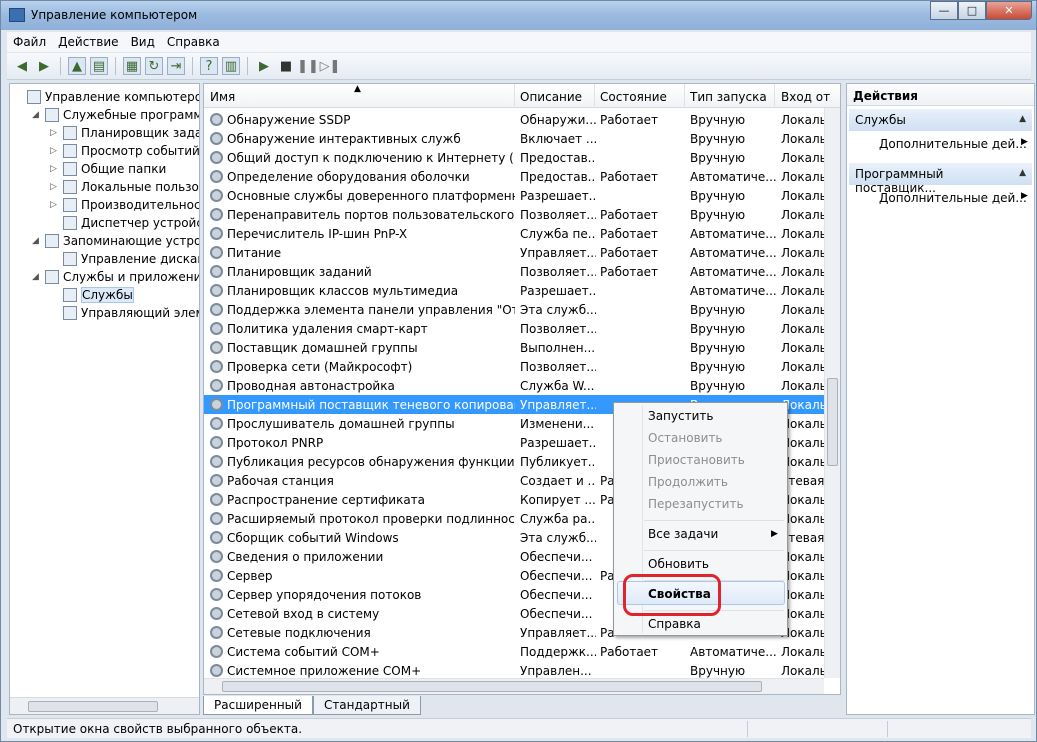 This screenshot has width=1037, height=742. Describe the element at coordinates (124, 151) in the screenshot. I see `tree-item: ▷ Просмотр событий` at that location.